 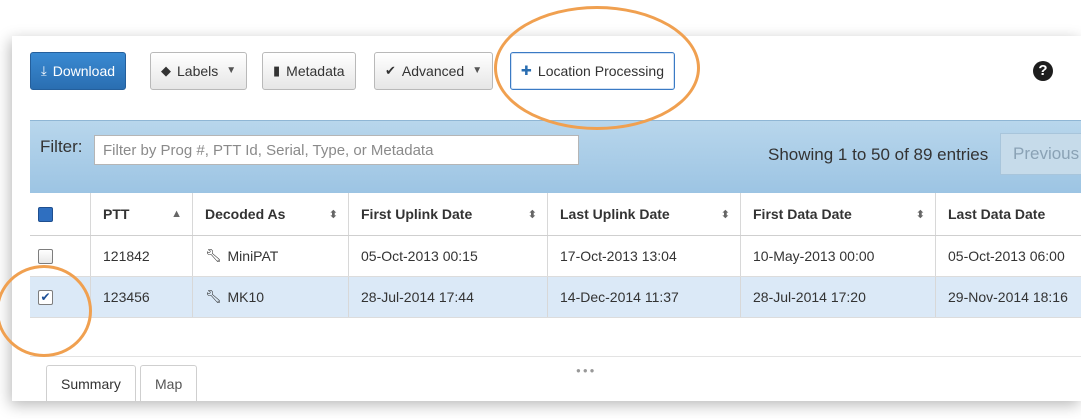 I want to click on header-first-uplink: First Uplink Date ⬍, so click(x=447, y=214).